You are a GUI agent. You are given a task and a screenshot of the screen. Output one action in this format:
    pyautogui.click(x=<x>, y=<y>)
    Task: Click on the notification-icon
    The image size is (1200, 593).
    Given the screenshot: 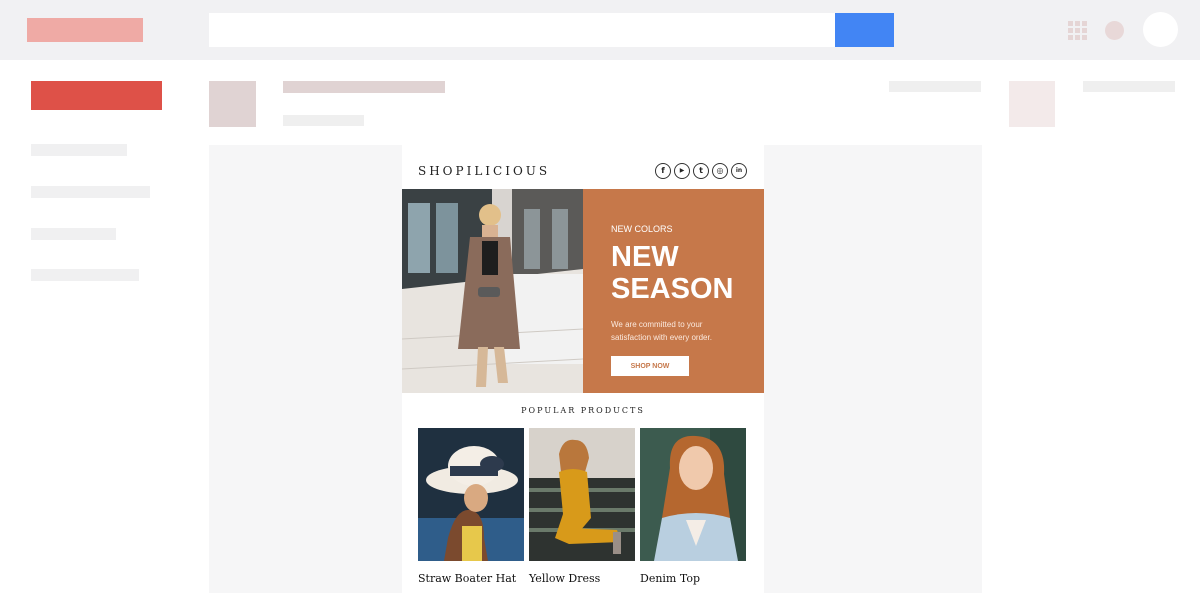 What is the action you would take?
    pyautogui.click(x=1114, y=30)
    